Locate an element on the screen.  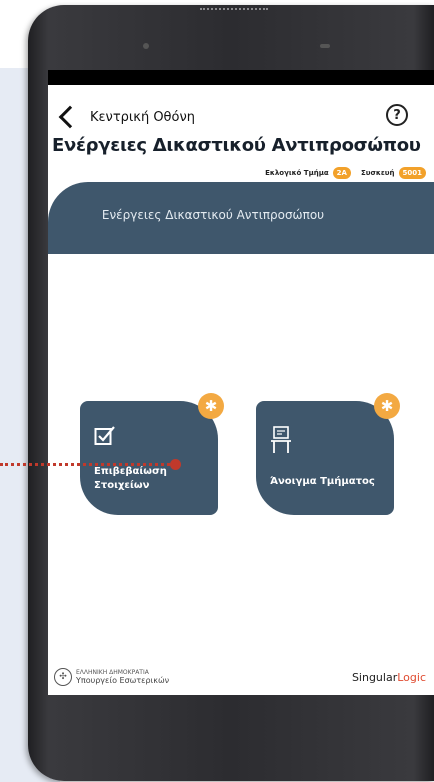
front-camera is located at coordinates (146, 46).